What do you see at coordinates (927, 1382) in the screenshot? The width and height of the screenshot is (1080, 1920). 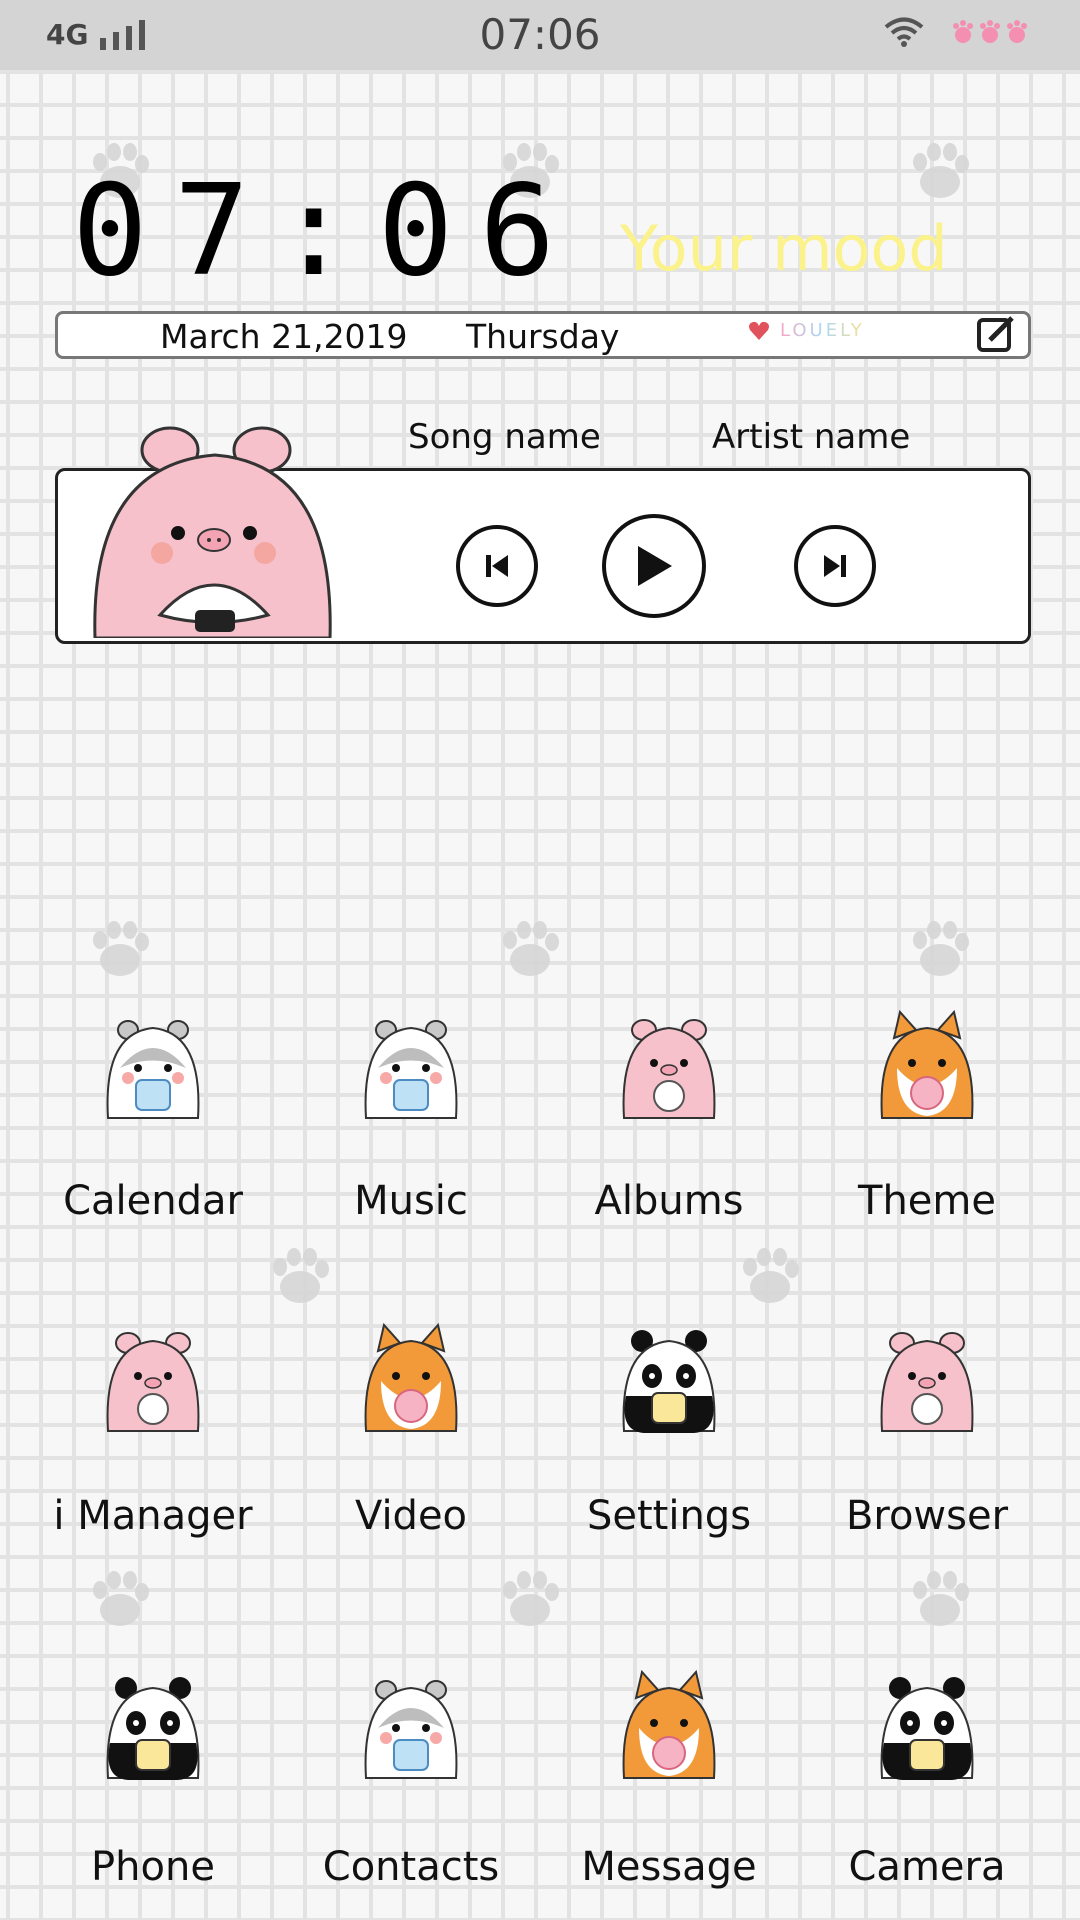 I see `pig-browser-icon` at bounding box center [927, 1382].